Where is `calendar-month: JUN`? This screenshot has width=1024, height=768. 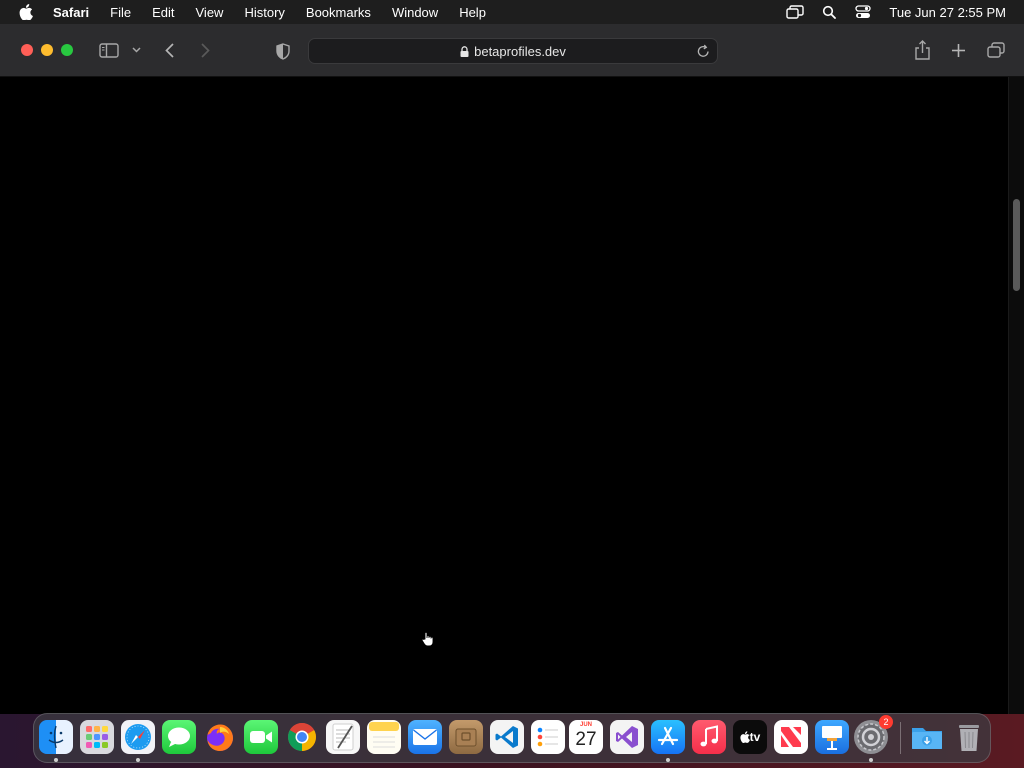
calendar-month: JUN is located at coordinates (585, 725).